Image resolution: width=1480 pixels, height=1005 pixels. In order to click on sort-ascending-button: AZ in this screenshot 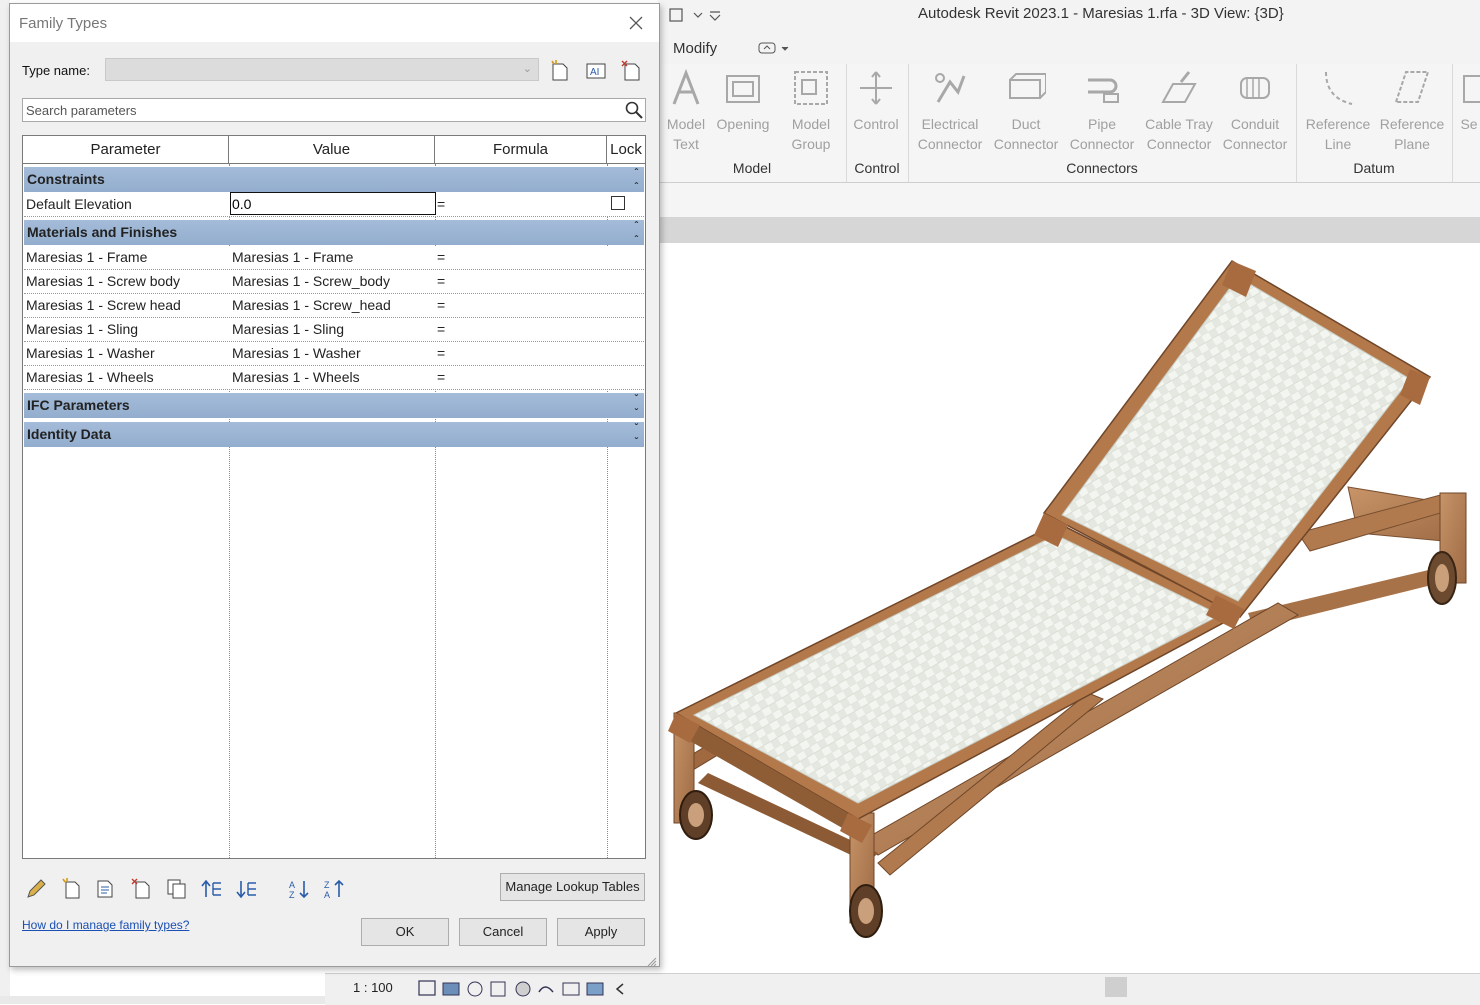, I will do `click(299, 889)`.